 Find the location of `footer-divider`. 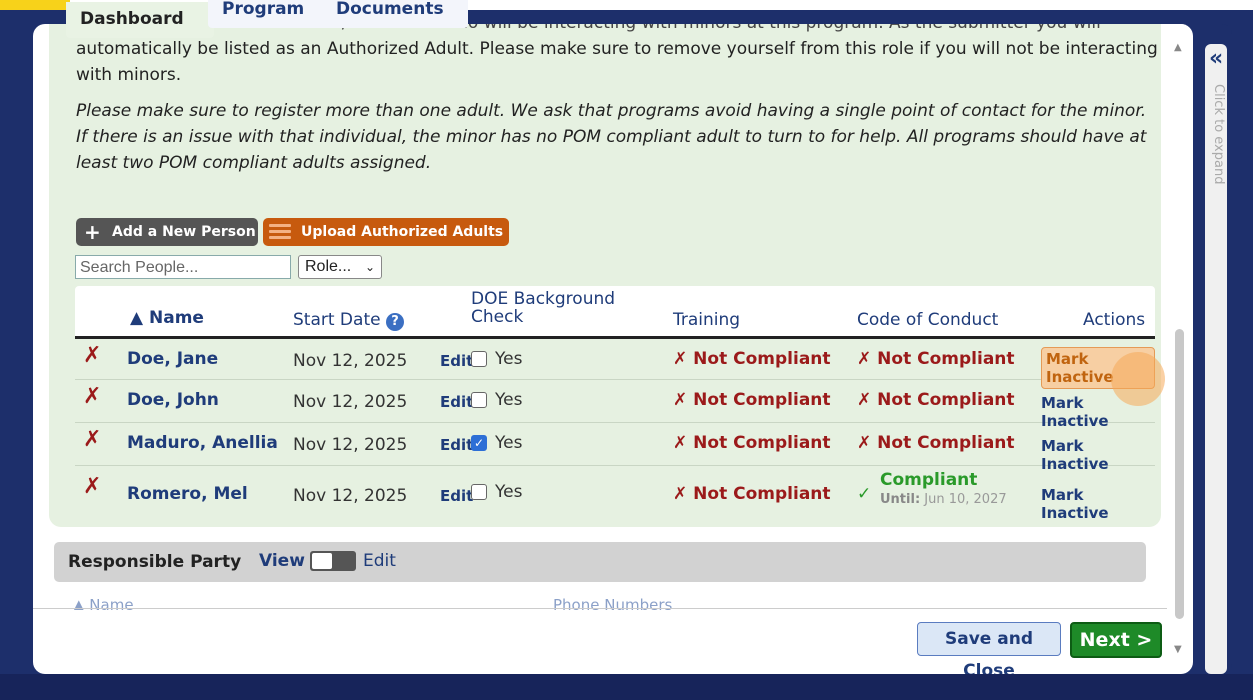

footer-divider is located at coordinates (600, 608).